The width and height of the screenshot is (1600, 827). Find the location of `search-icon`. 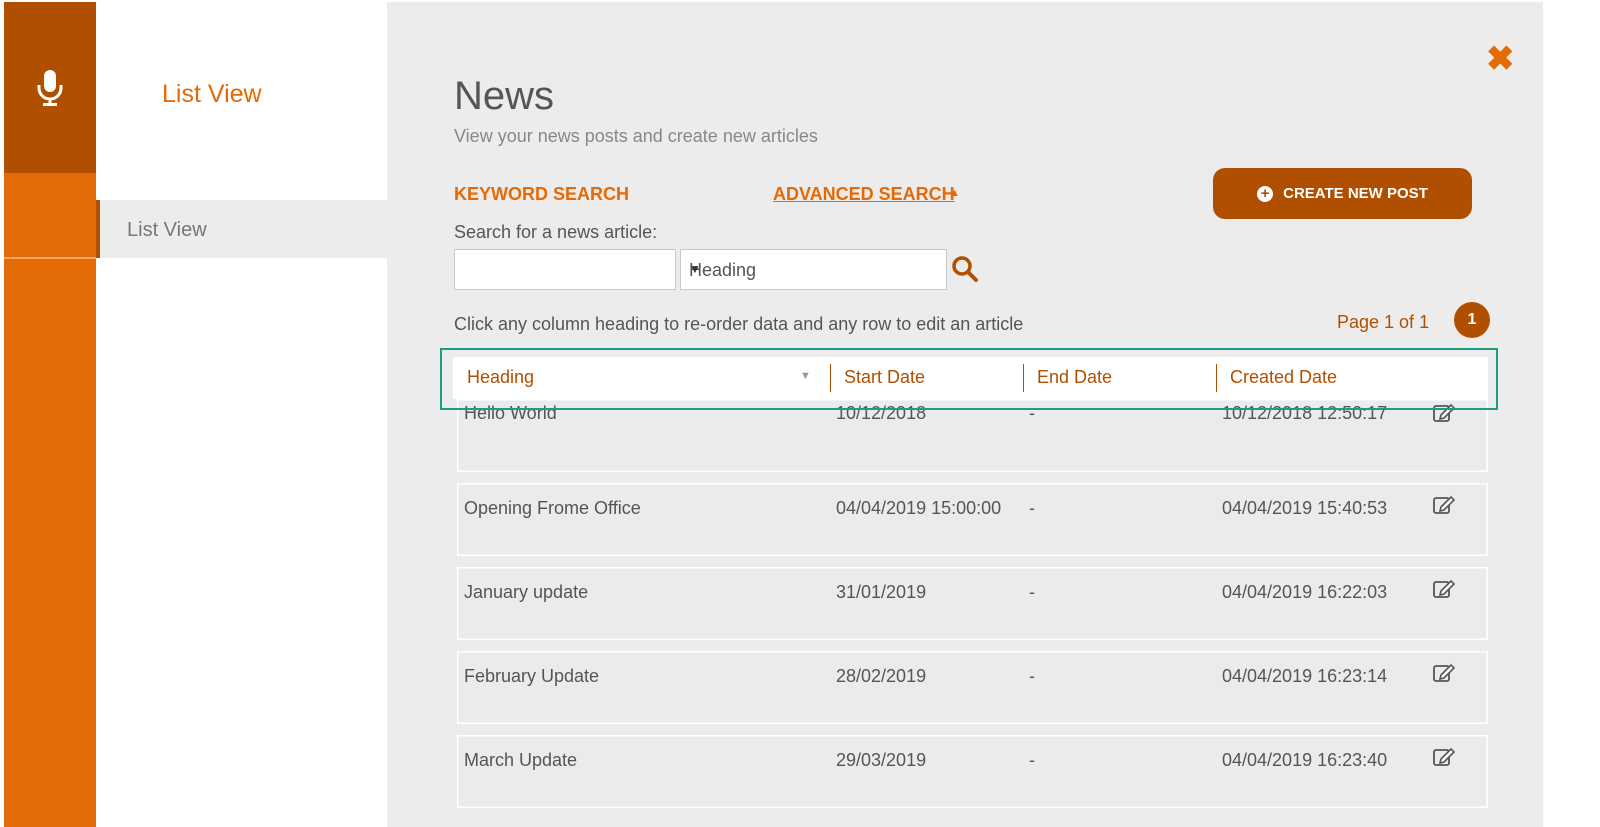

search-icon is located at coordinates (965, 271).